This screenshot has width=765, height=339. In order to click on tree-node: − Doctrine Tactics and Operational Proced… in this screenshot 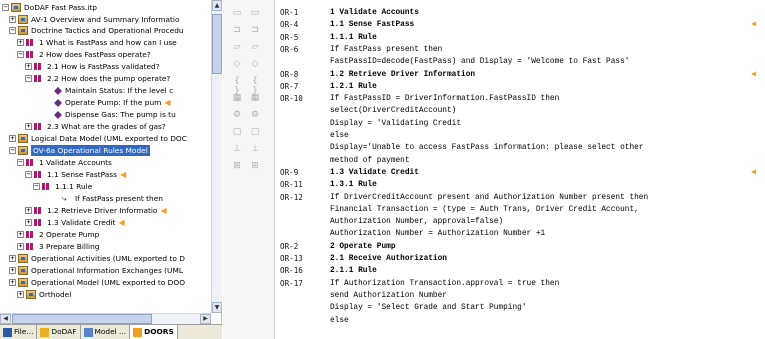, I will do `click(96, 30)`.